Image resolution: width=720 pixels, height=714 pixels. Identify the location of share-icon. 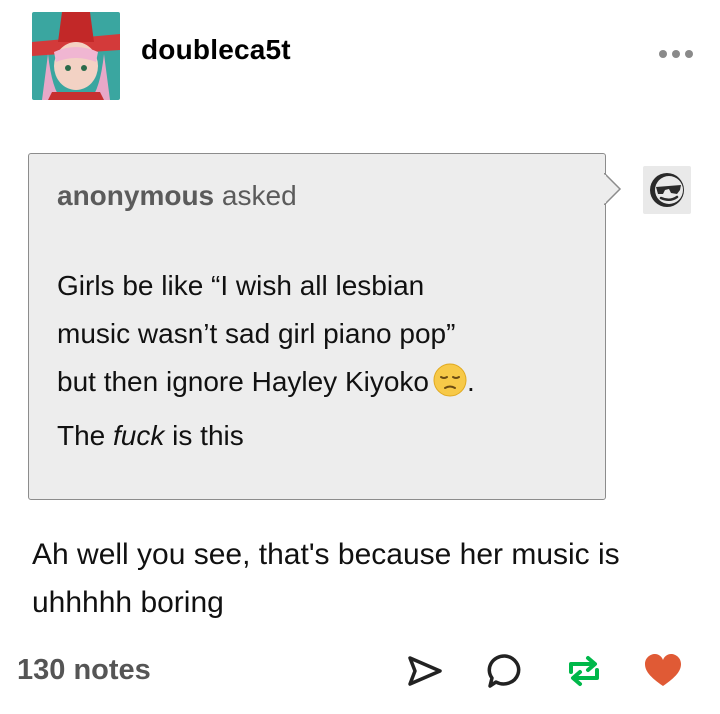
(425, 671).